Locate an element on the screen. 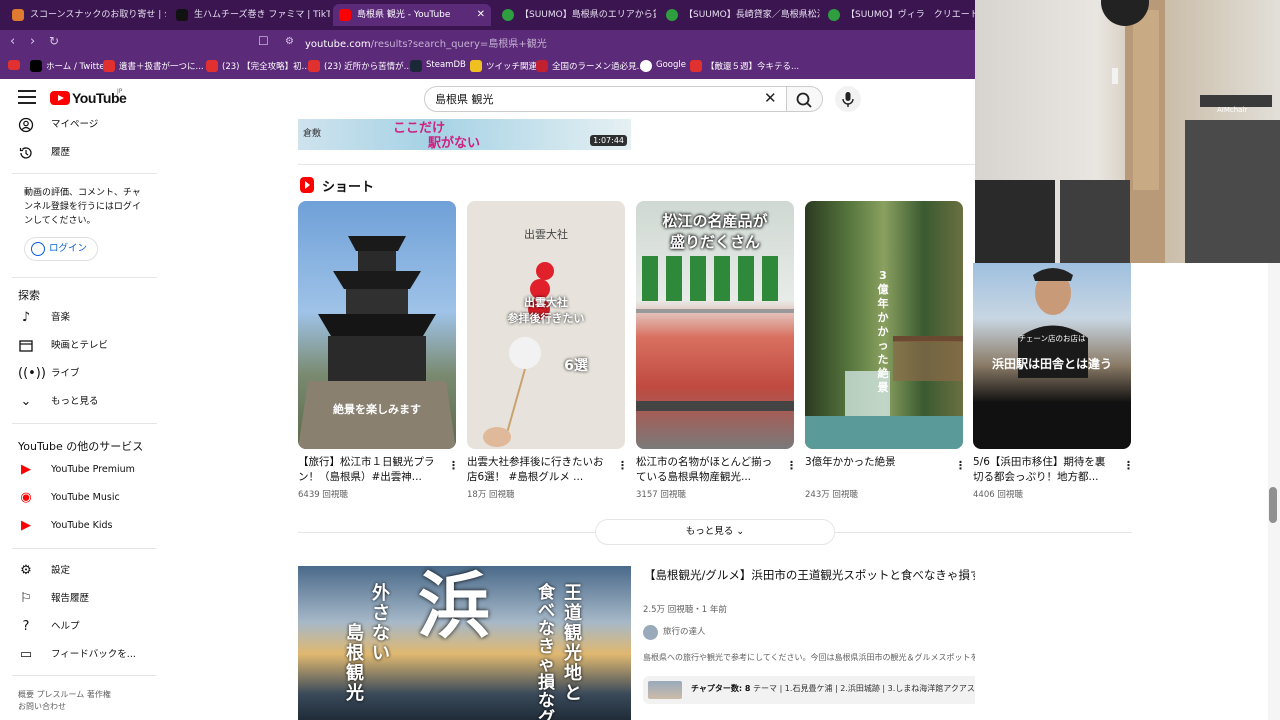 This screenshot has height=720, width=1280. browser-tab: 生ハムチーズ巻き ファミマ | TikTok is located at coordinates (250, 15).